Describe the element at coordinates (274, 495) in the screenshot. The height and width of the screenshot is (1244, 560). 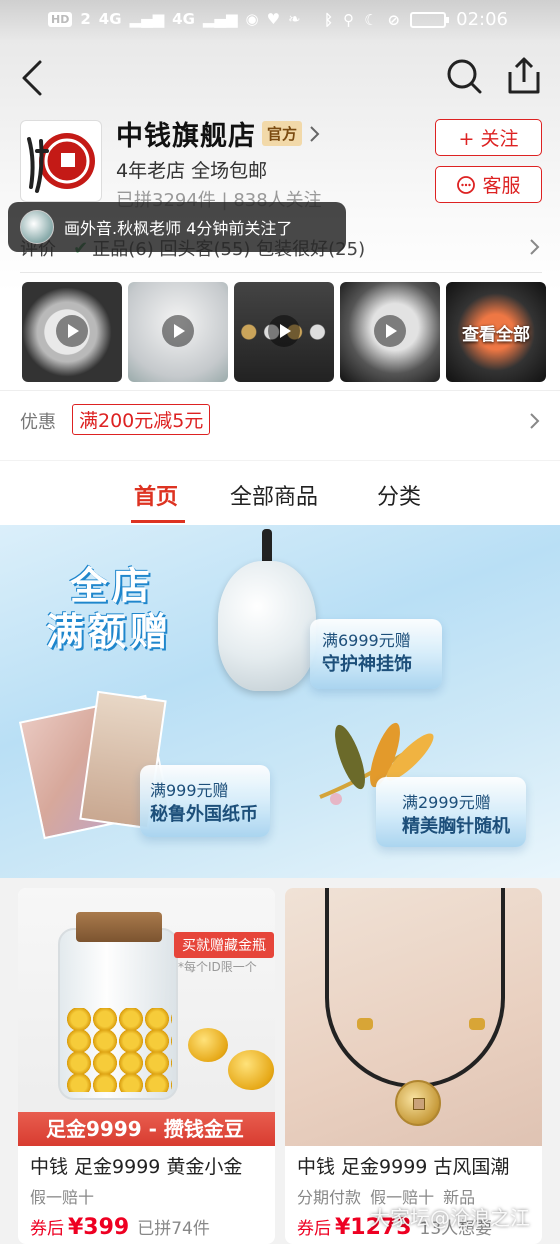
I see `tab-all-products: 全部商品` at that location.